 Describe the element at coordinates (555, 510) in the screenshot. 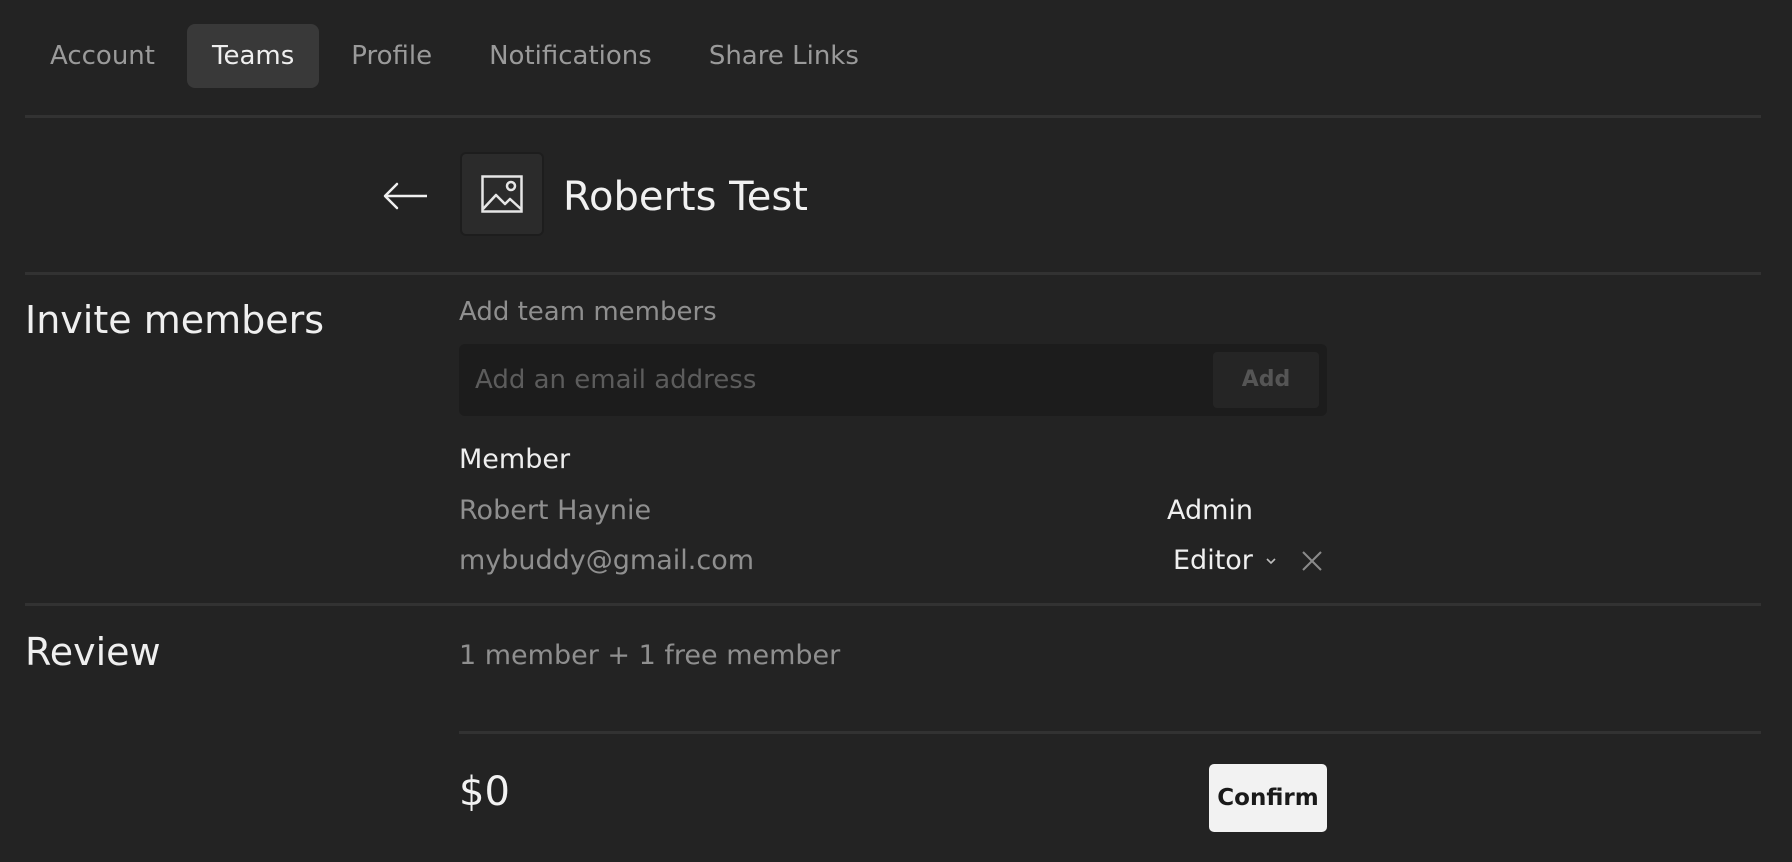

I see `member-name: Robert Haynie` at that location.